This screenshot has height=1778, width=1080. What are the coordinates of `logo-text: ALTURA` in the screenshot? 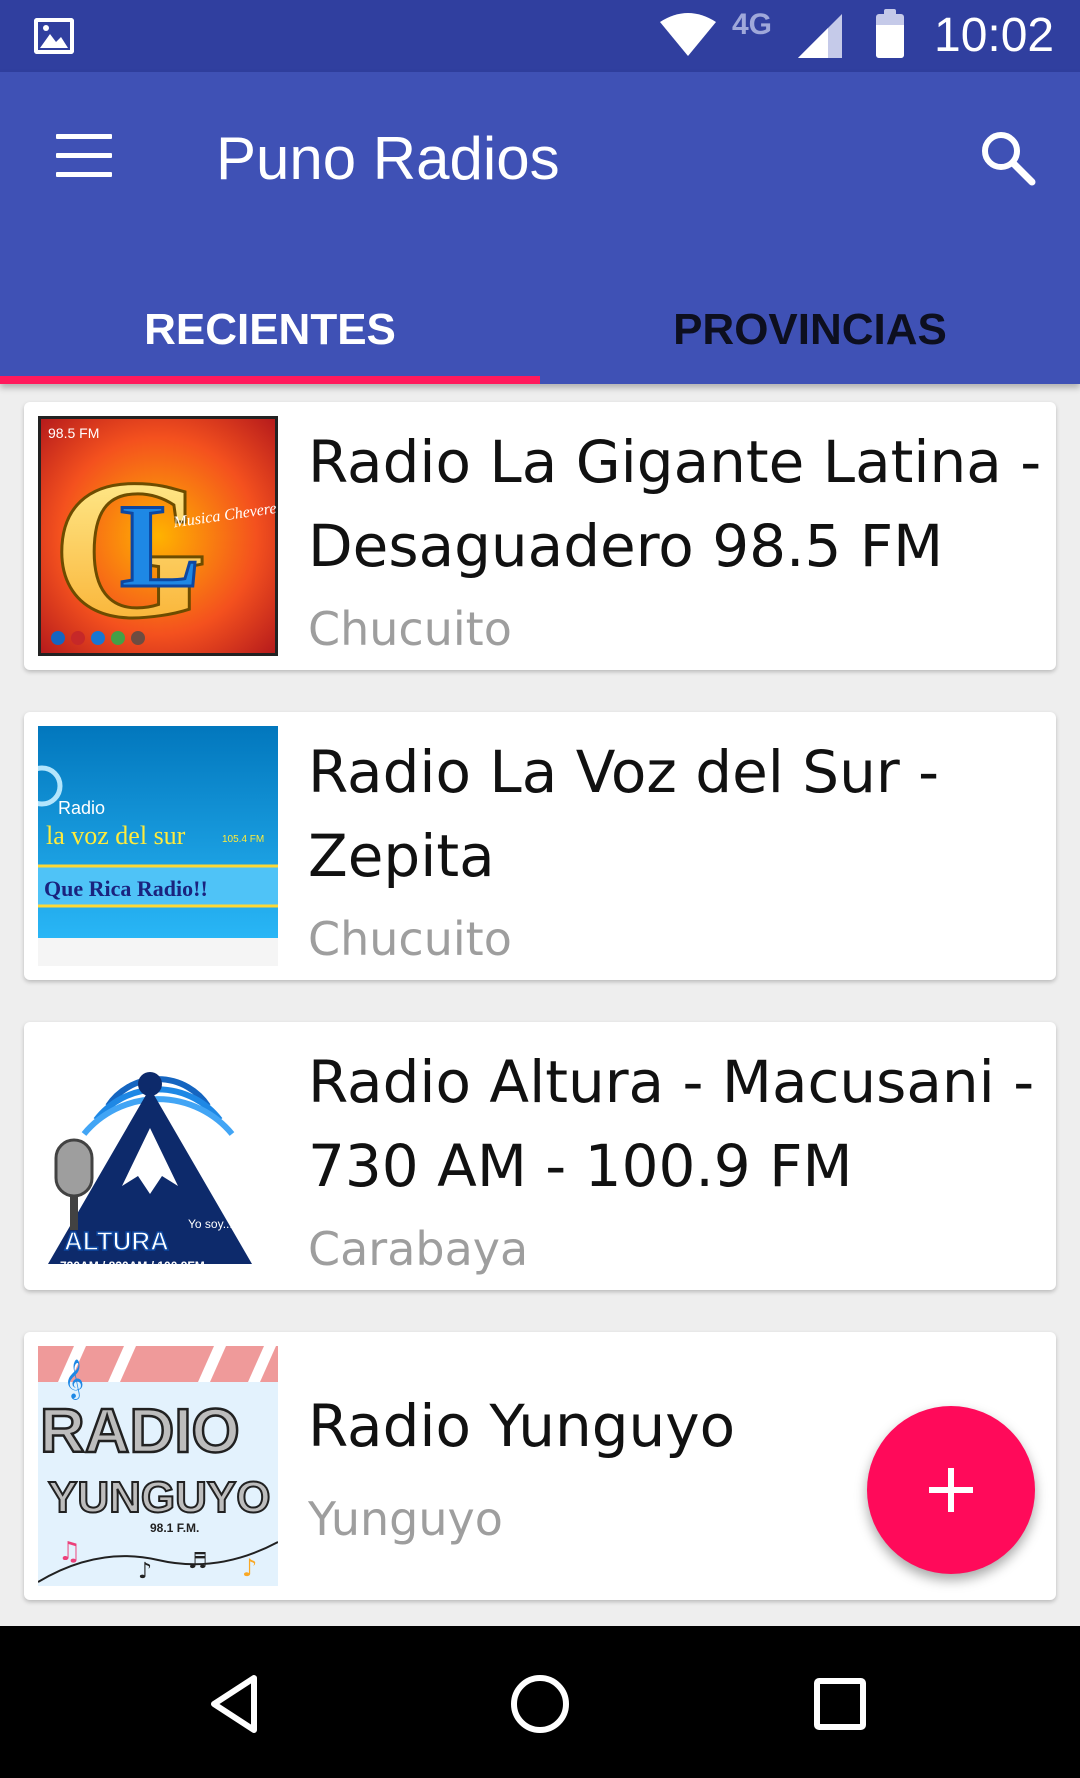 It's located at (116, 1241).